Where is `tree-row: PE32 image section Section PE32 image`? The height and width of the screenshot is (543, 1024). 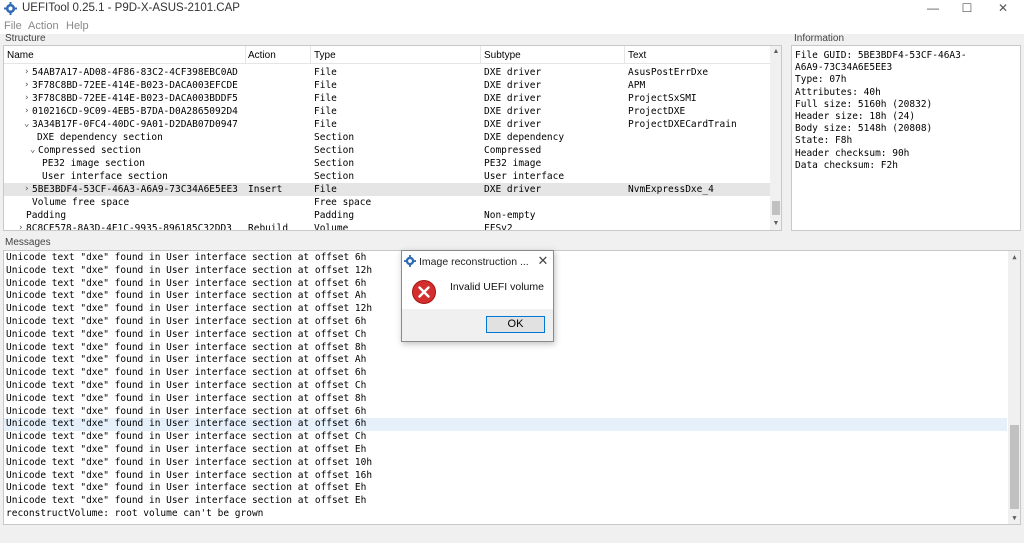 tree-row: PE32 image section Section PE32 image is located at coordinates (387, 163).